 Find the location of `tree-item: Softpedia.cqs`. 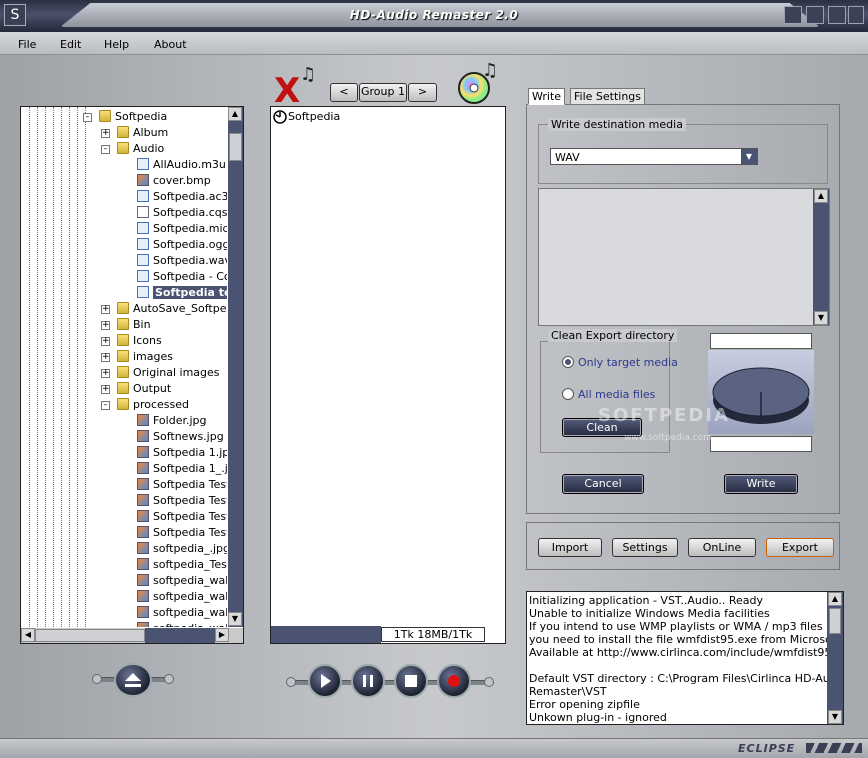

tree-item: Softpedia.cqs is located at coordinates (182, 213).